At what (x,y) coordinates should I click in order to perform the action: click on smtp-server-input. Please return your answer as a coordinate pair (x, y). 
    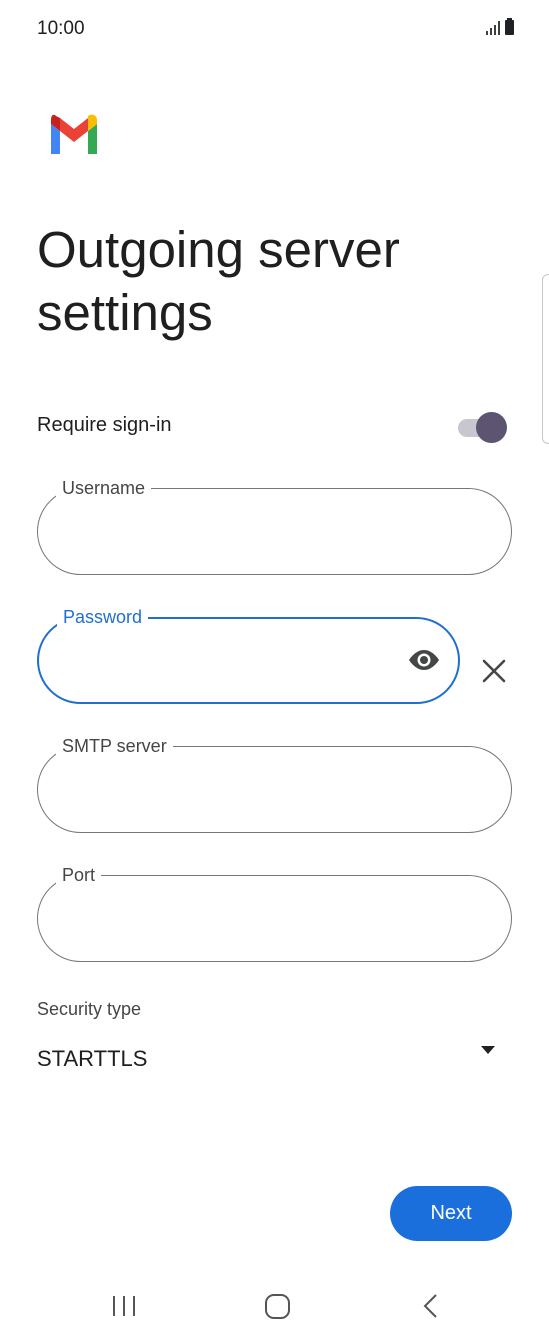
    Looking at the image, I should click on (234, 790).